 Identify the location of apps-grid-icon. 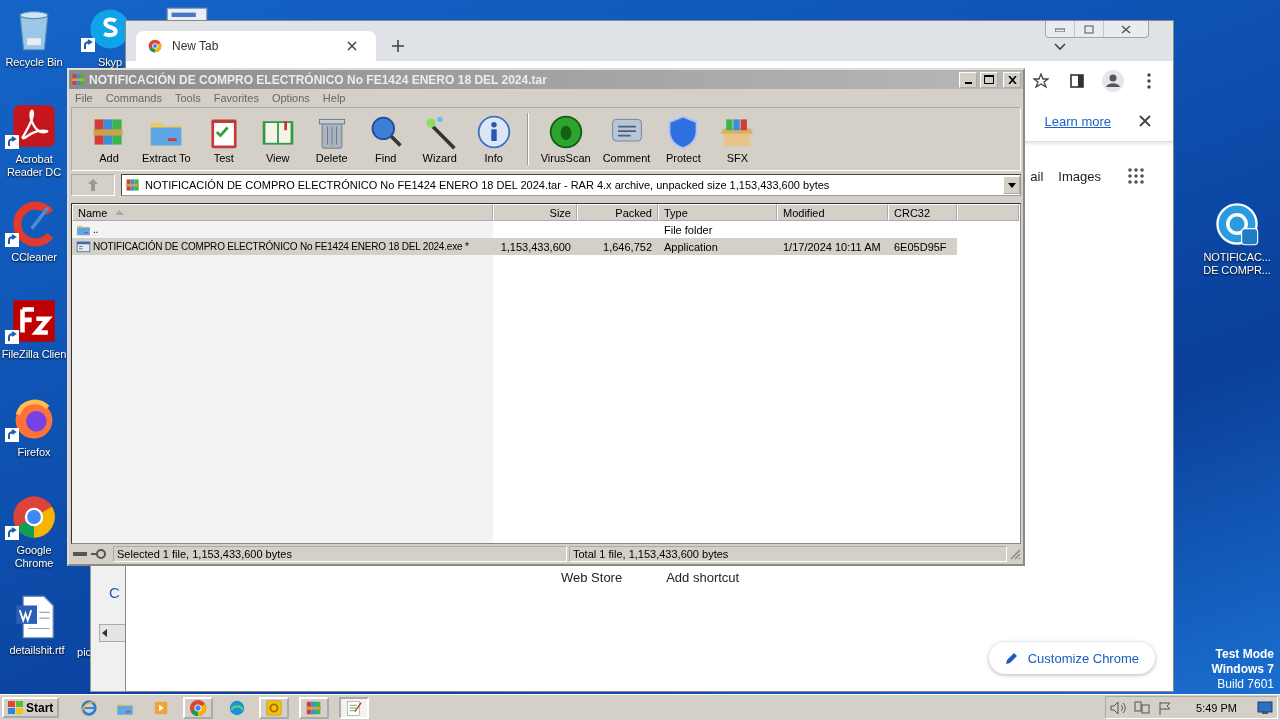
(1136, 176).